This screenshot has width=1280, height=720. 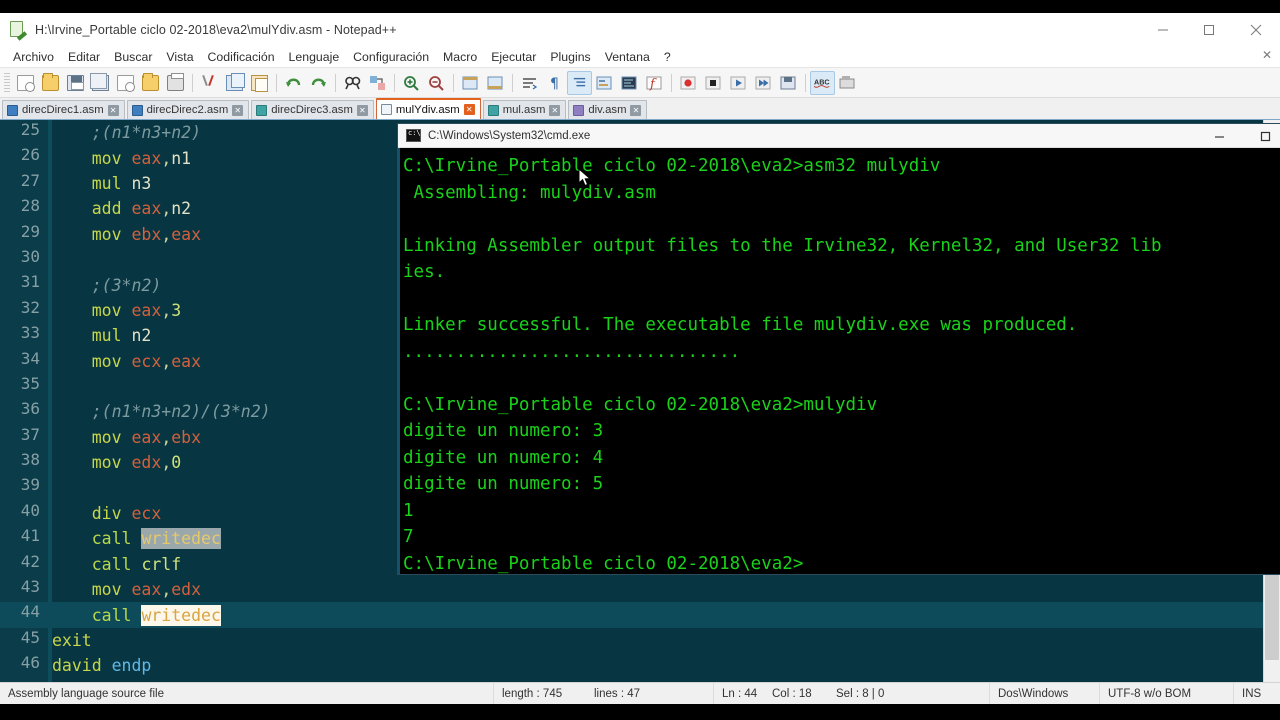 I want to click on code-text: mov eax, n1, so click(x=141, y=158).